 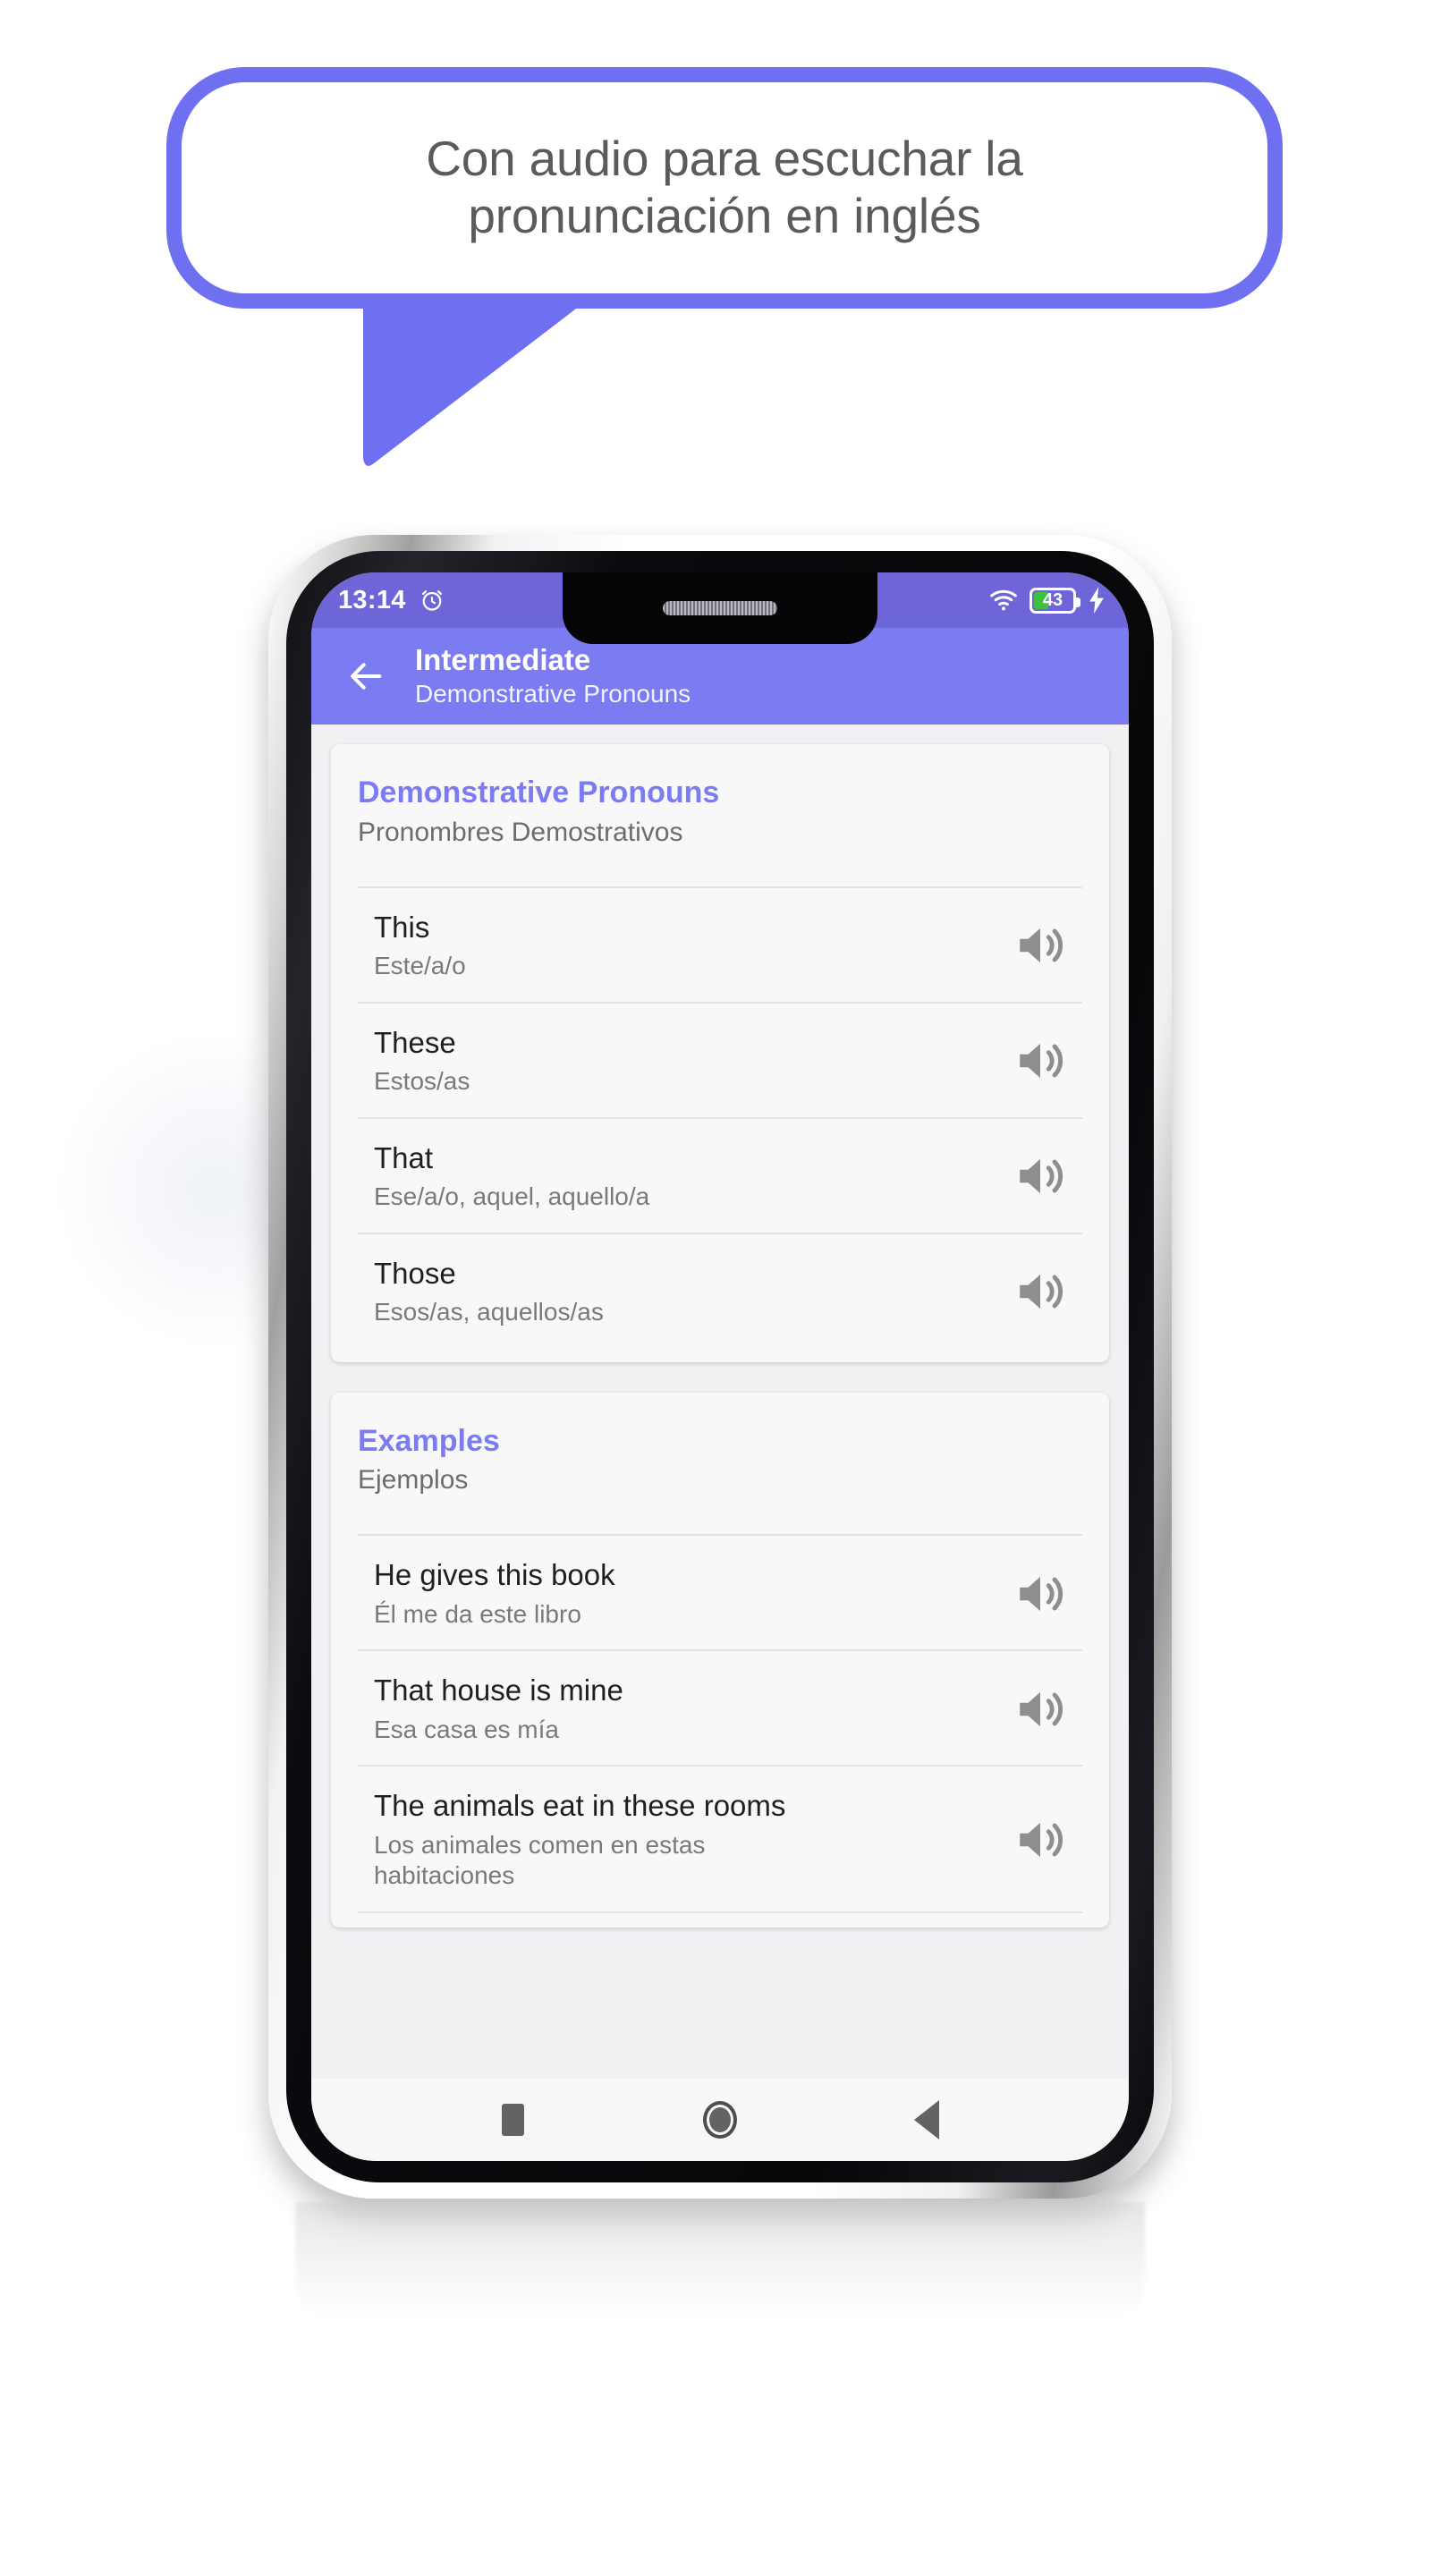 What do you see at coordinates (402, 927) in the screenshot?
I see `row-english: This` at bounding box center [402, 927].